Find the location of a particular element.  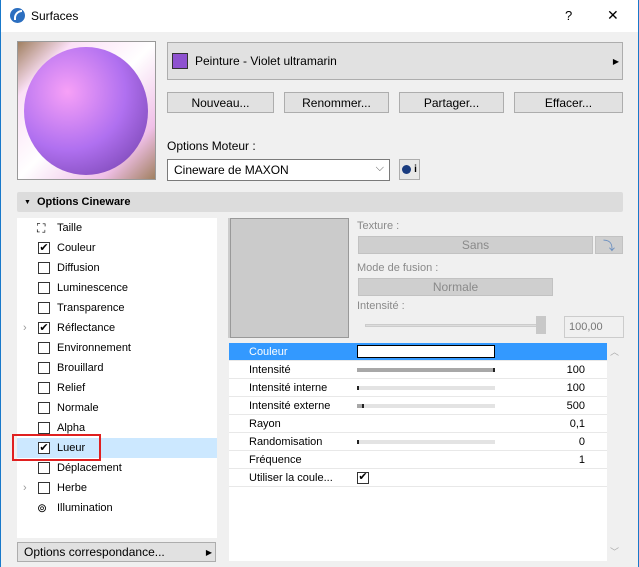

parameter-row: Utiliser la coule... ✔ is located at coordinates (418, 478).